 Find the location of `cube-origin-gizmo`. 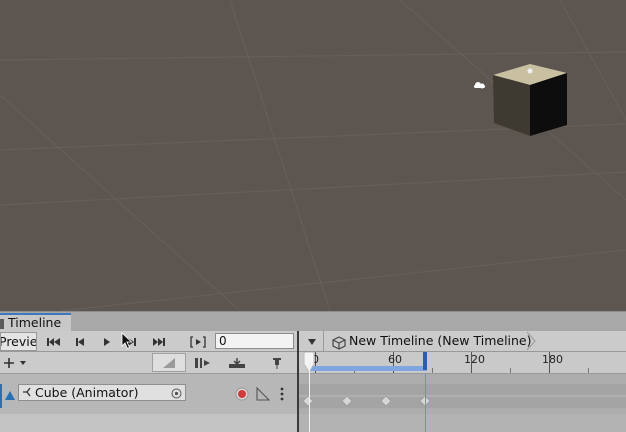

cube-origin-gizmo is located at coordinates (530, 71).